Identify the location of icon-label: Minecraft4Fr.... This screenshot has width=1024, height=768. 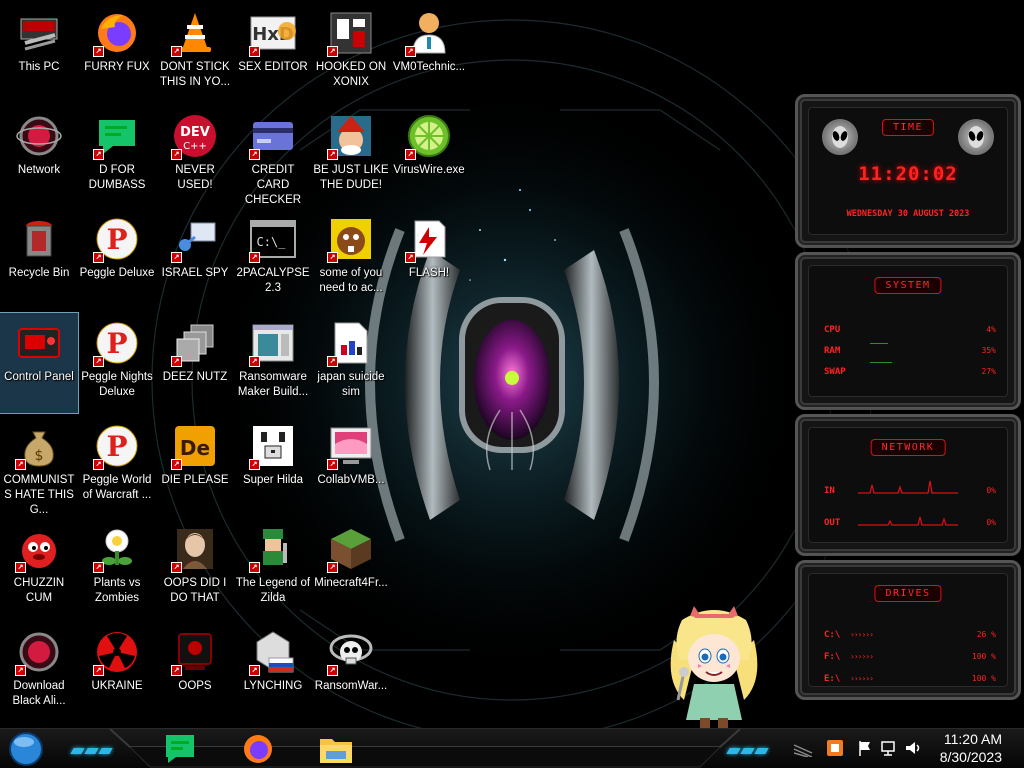
(351, 583).